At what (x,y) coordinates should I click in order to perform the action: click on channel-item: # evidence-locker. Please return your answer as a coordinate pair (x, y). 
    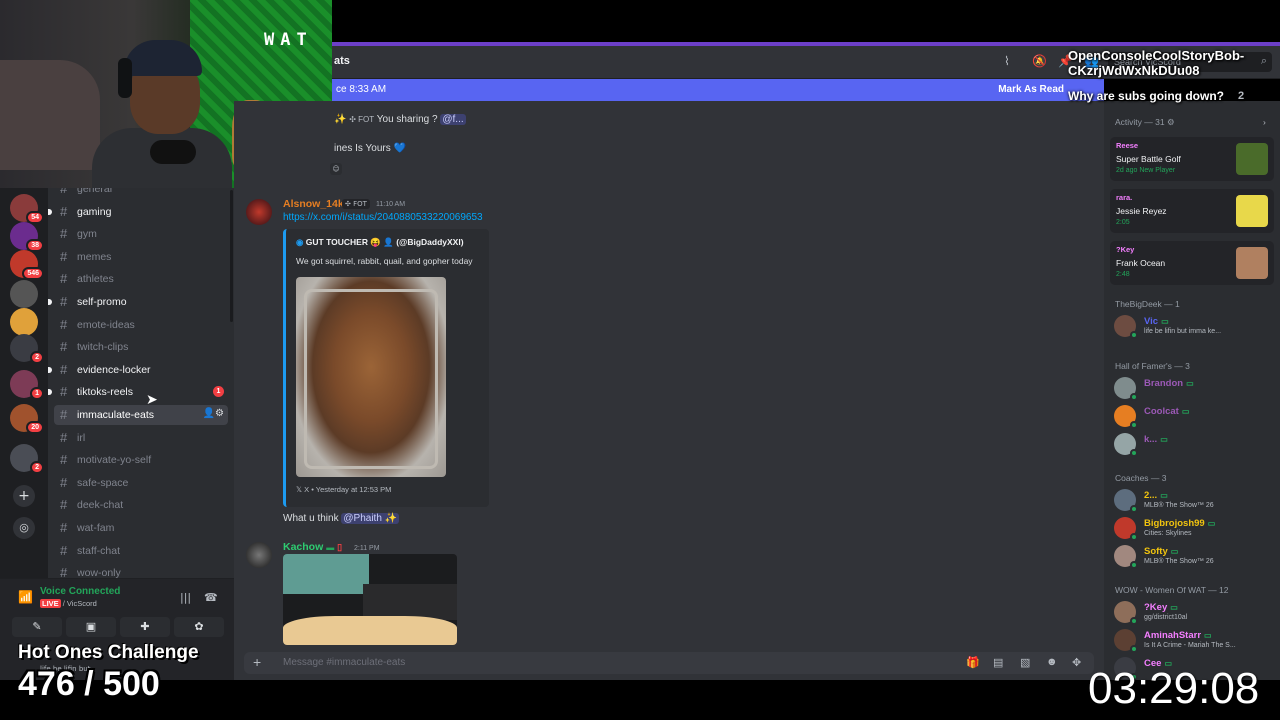
    Looking at the image, I should click on (138, 370).